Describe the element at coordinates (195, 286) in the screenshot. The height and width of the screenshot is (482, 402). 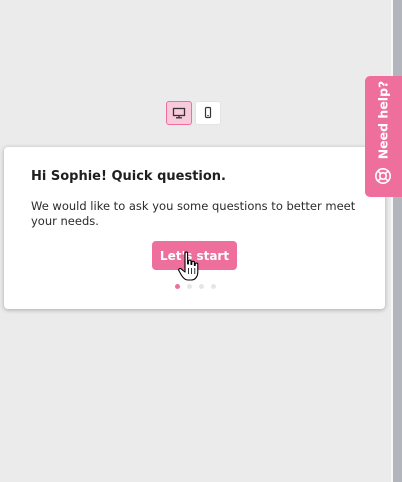
I see `step-indicator` at that location.